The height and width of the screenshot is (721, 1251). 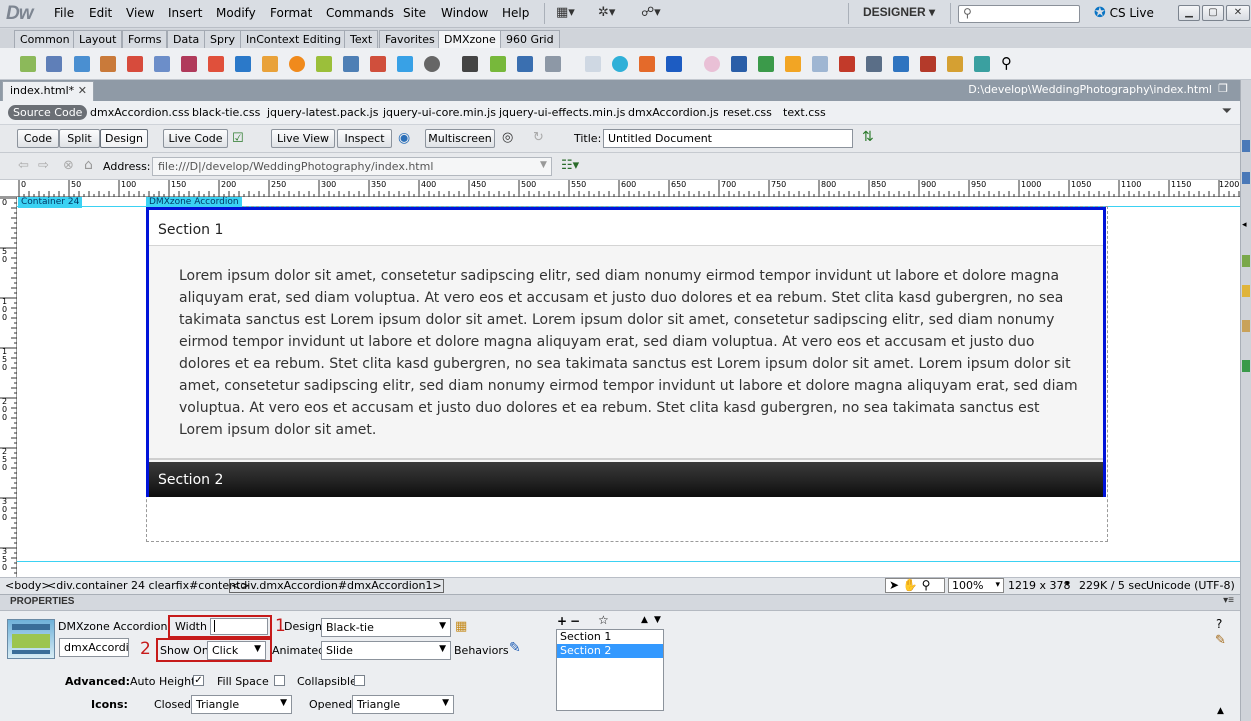 What do you see at coordinates (291, 13) in the screenshot?
I see `menu-format: Format` at bounding box center [291, 13].